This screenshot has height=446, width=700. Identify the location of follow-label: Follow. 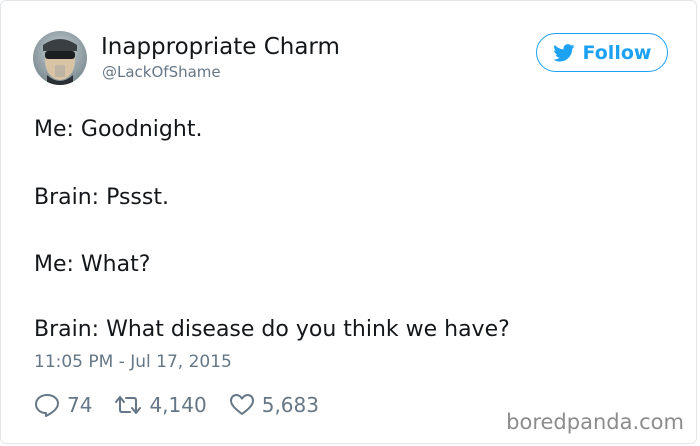
(617, 52).